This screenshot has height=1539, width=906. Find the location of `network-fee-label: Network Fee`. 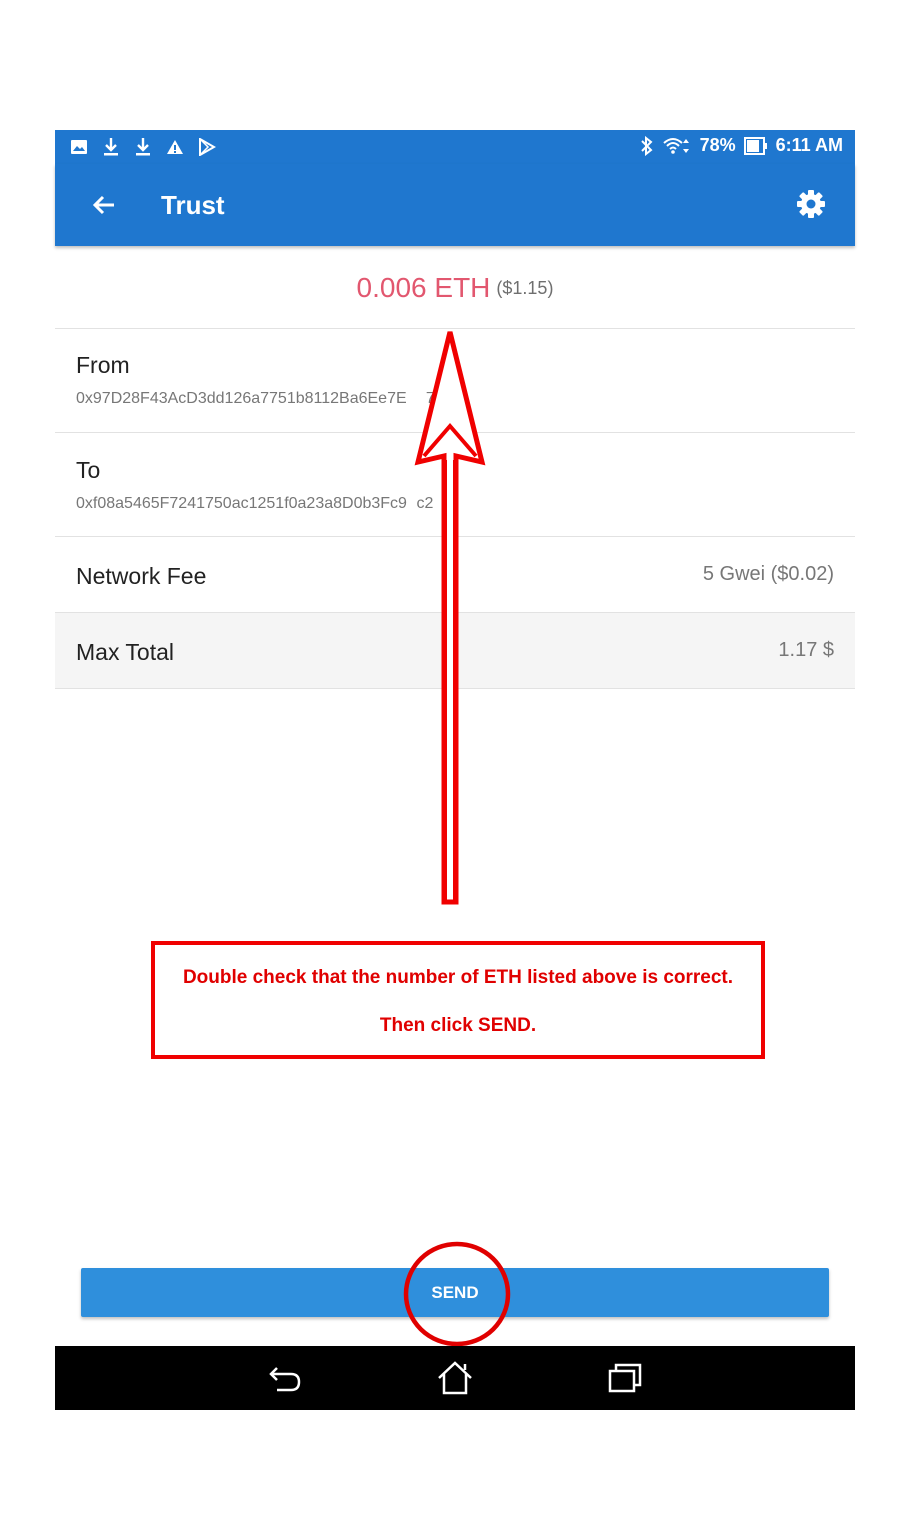

network-fee-label: Network Fee is located at coordinates (141, 576).